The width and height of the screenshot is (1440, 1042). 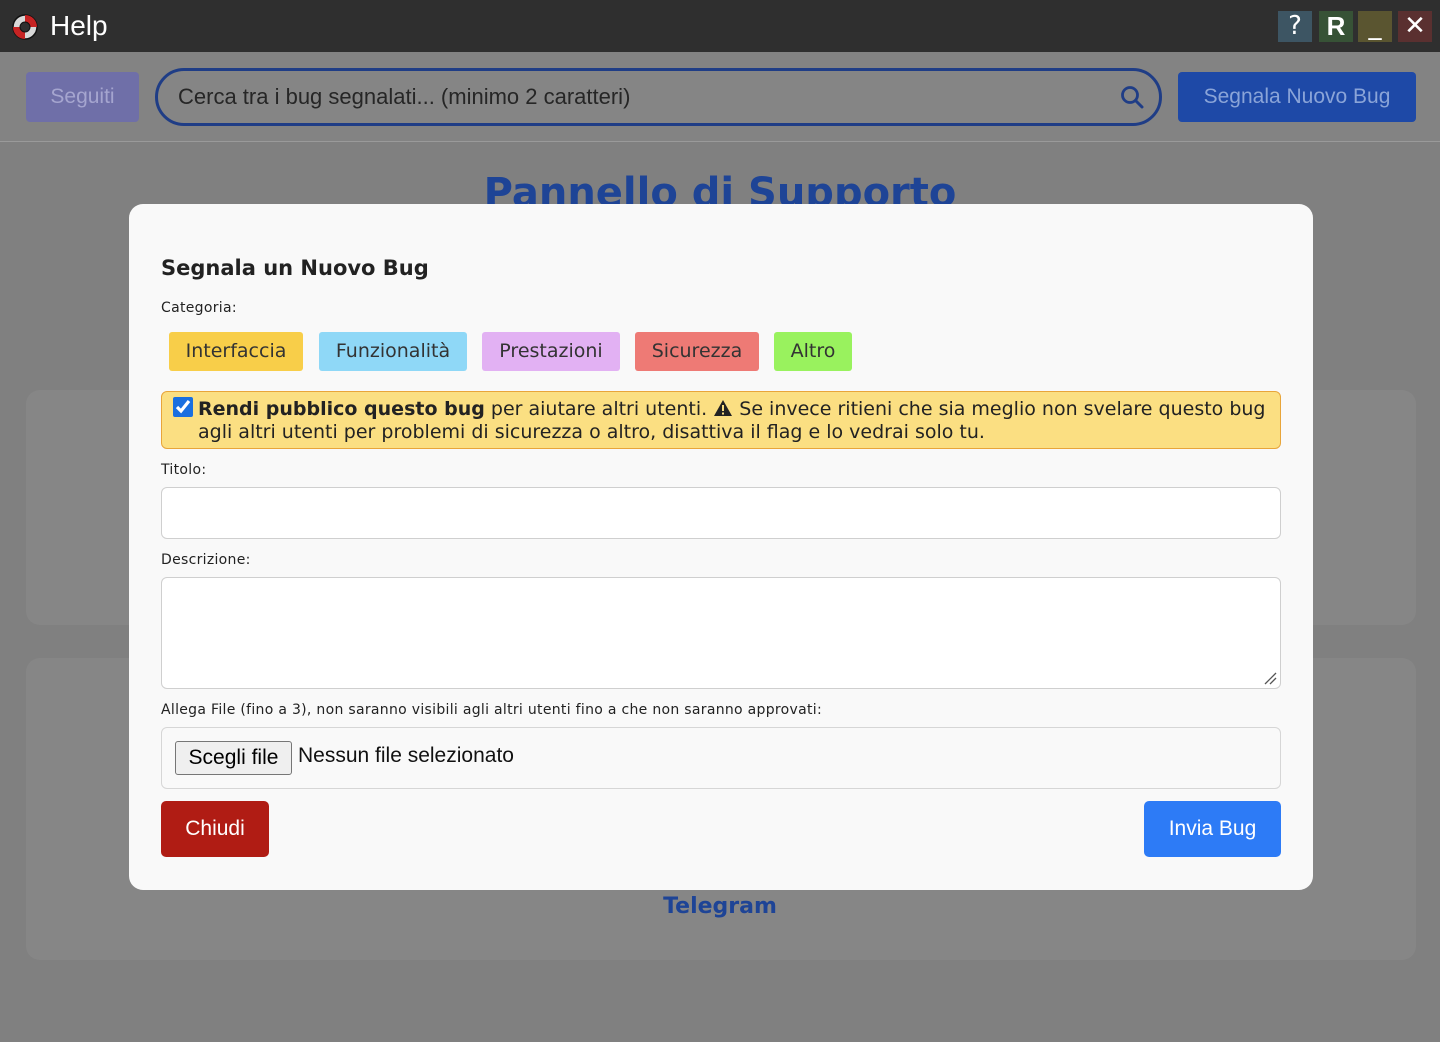 I want to click on new-bug-button: Segnala Nuovo Bug, so click(x=1297, y=97).